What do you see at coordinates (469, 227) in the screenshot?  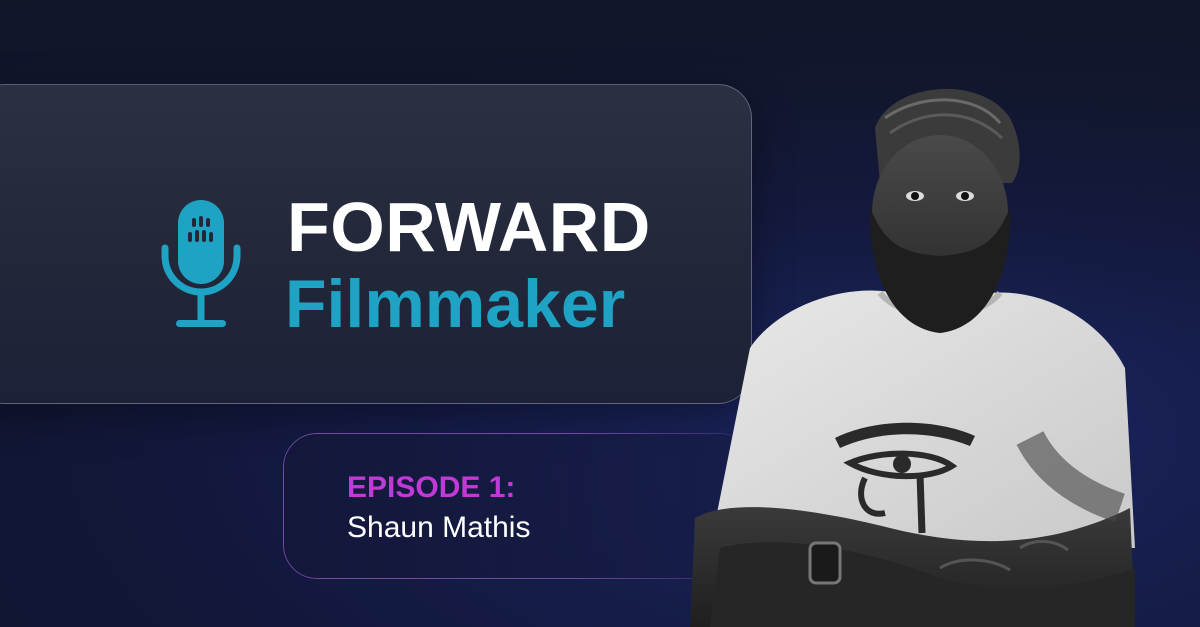 I see `podcast-title-forward: FORWARD` at bounding box center [469, 227].